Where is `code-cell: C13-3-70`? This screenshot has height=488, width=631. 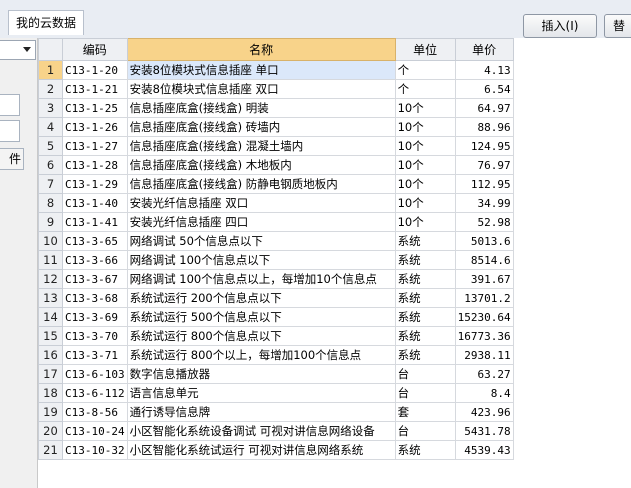
code-cell: C13-3-70 is located at coordinates (95, 336).